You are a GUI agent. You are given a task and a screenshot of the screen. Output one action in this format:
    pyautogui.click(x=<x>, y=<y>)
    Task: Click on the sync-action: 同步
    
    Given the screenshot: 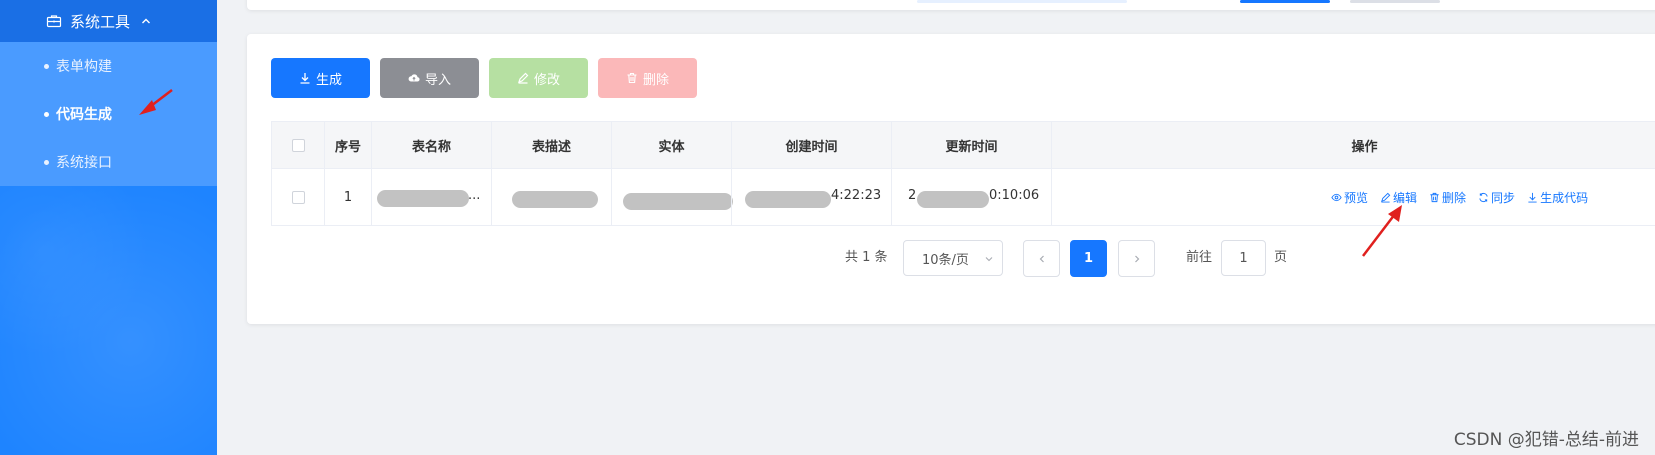 What is the action you would take?
    pyautogui.click(x=1496, y=197)
    